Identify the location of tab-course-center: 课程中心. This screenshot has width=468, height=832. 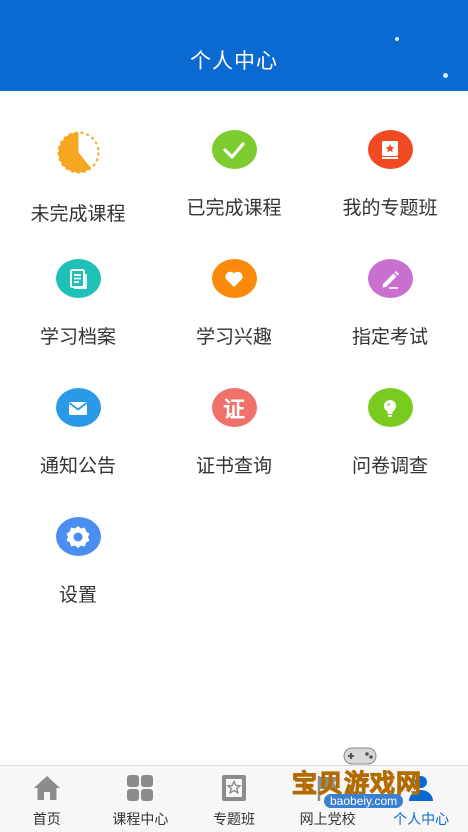
(141, 799).